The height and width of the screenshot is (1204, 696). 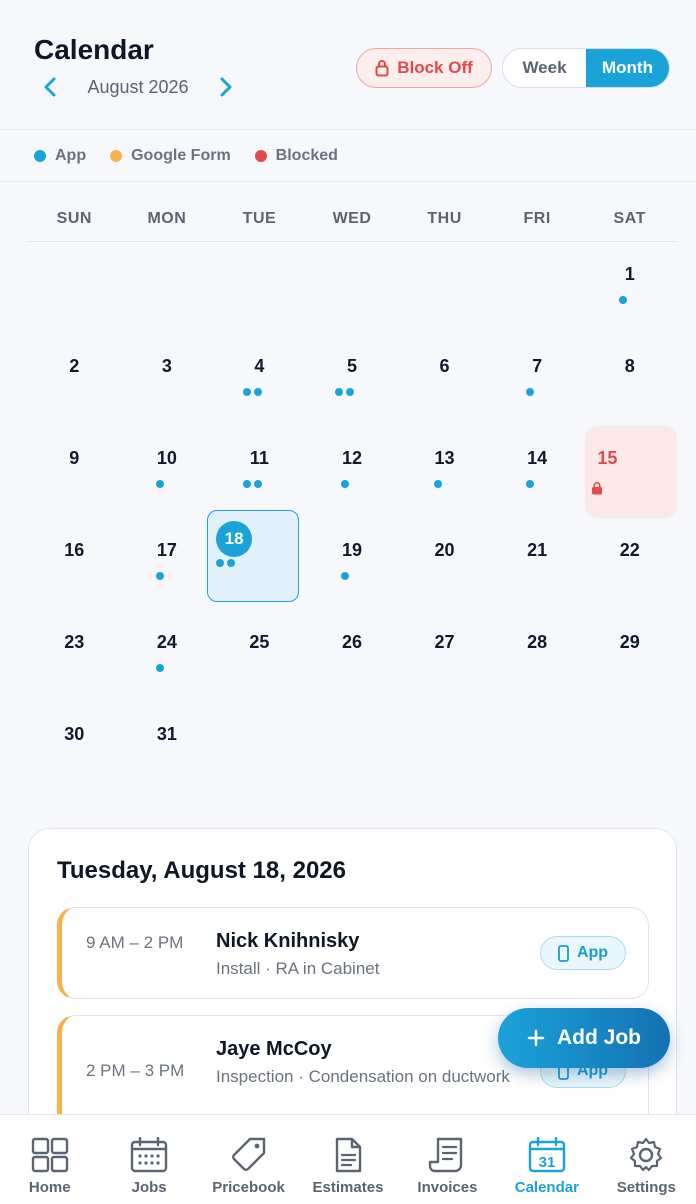 What do you see at coordinates (60, 156) in the screenshot?
I see `legend-item-app: App` at bounding box center [60, 156].